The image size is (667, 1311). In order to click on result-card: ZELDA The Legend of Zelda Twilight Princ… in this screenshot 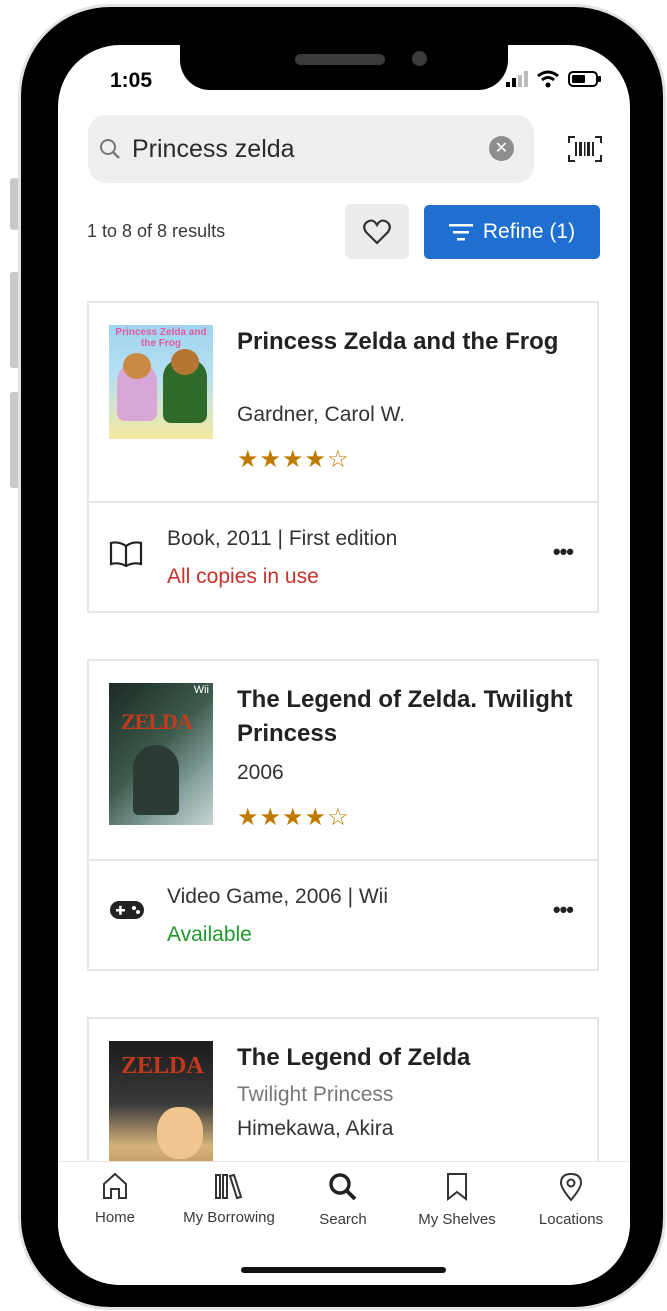, I will do `click(343, 1099)`.